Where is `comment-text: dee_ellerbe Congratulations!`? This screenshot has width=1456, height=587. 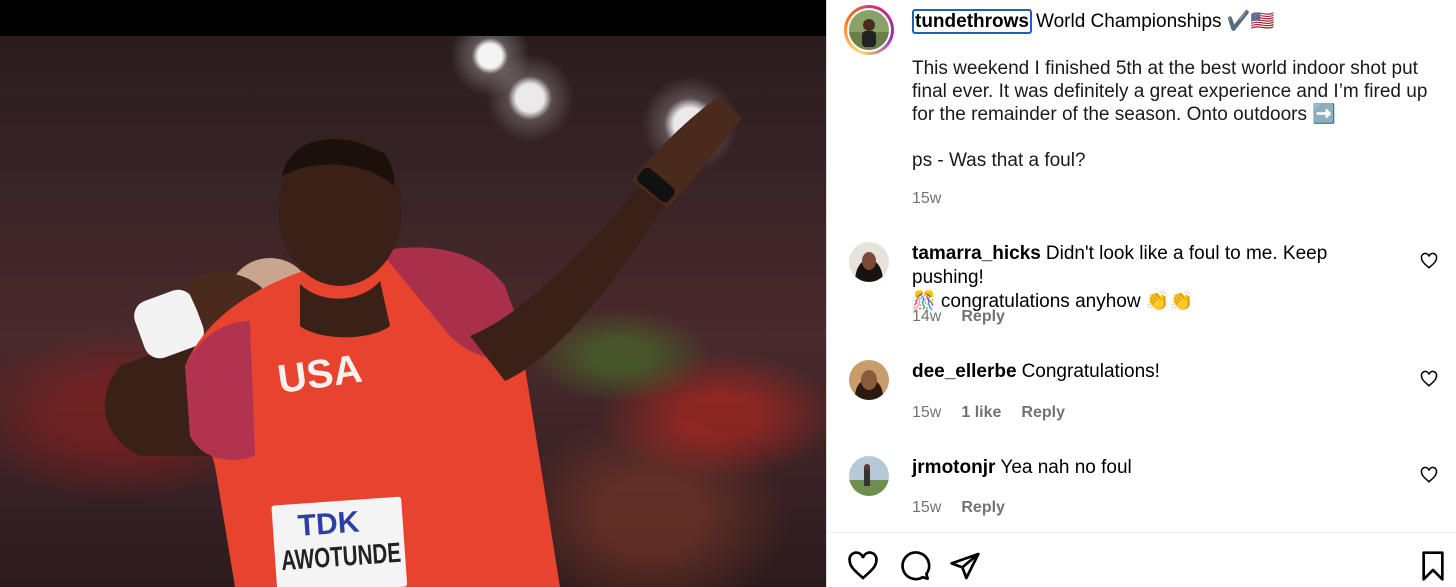 comment-text: dee_ellerbe Congratulations! is located at coordinates (1154, 372).